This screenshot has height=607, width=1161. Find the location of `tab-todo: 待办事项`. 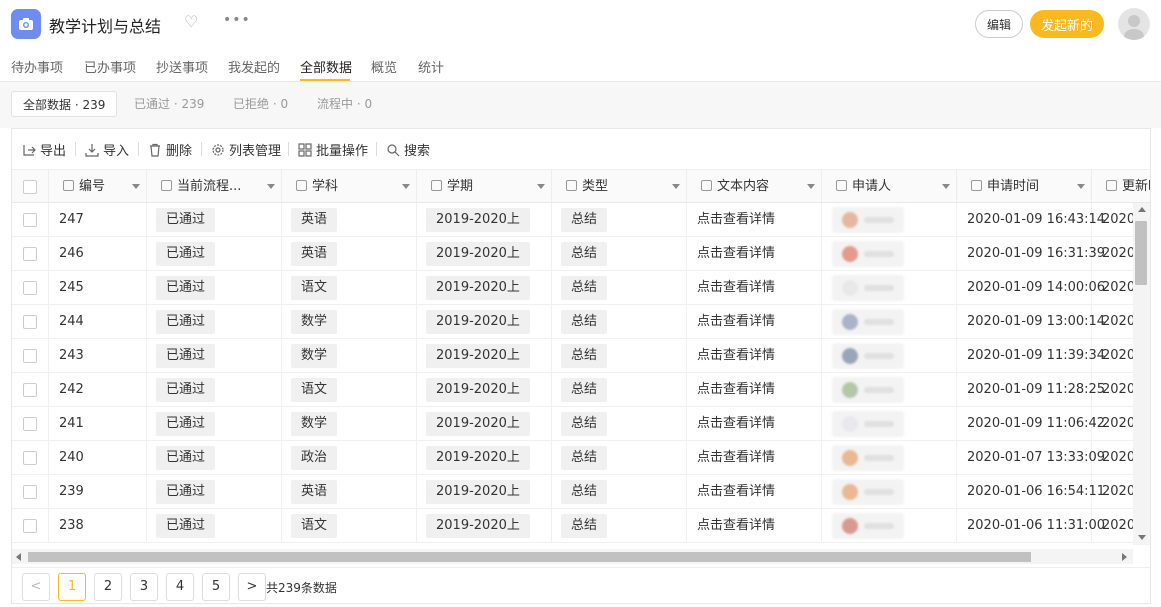

tab-todo: 待办事项 is located at coordinates (37, 66).